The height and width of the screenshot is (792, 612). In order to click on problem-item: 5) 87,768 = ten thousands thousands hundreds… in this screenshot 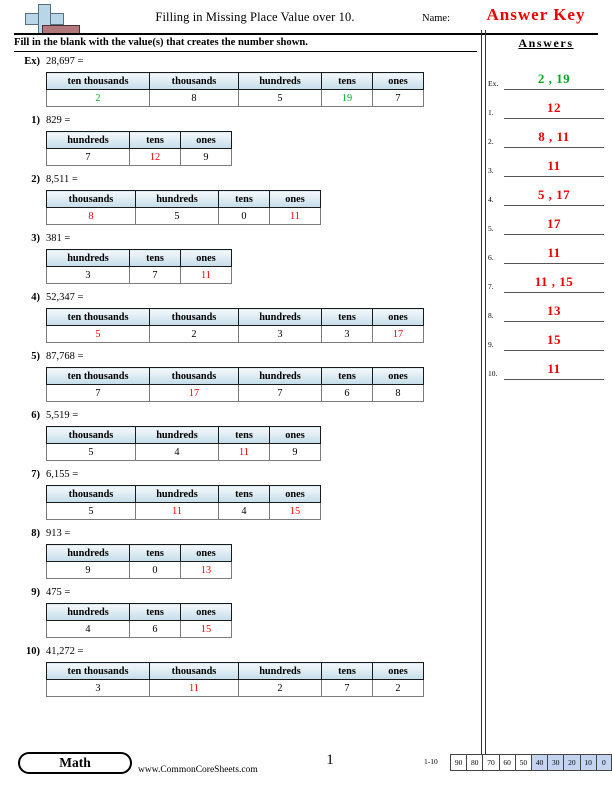, I will do `click(239, 376)`.